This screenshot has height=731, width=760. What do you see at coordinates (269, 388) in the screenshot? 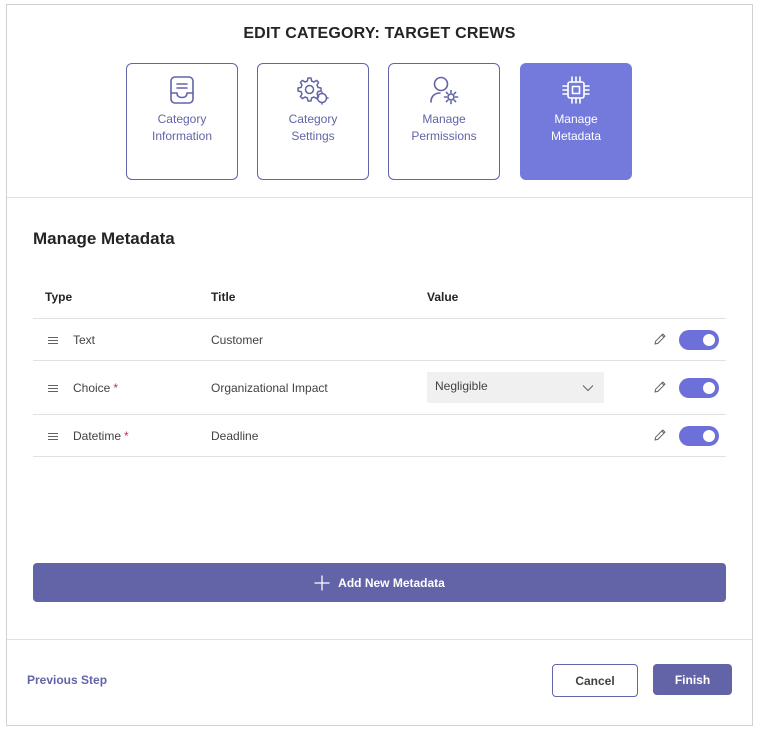
I see `row-title: Organizational Impact` at bounding box center [269, 388].